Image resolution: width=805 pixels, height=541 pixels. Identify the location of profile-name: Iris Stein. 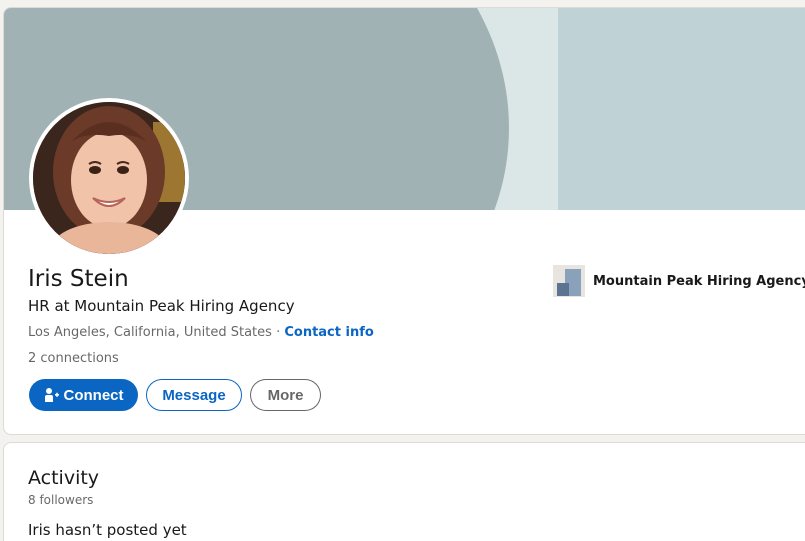
(78, 279).